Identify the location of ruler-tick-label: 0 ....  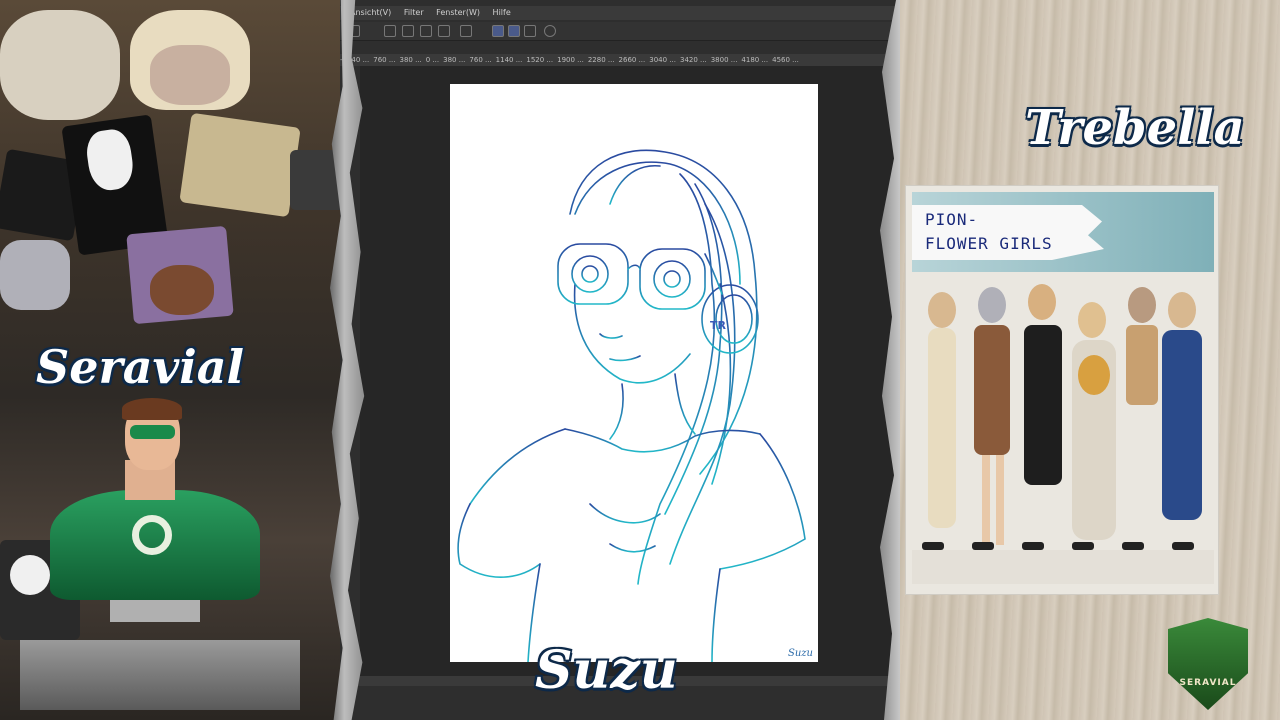
(432, 60).